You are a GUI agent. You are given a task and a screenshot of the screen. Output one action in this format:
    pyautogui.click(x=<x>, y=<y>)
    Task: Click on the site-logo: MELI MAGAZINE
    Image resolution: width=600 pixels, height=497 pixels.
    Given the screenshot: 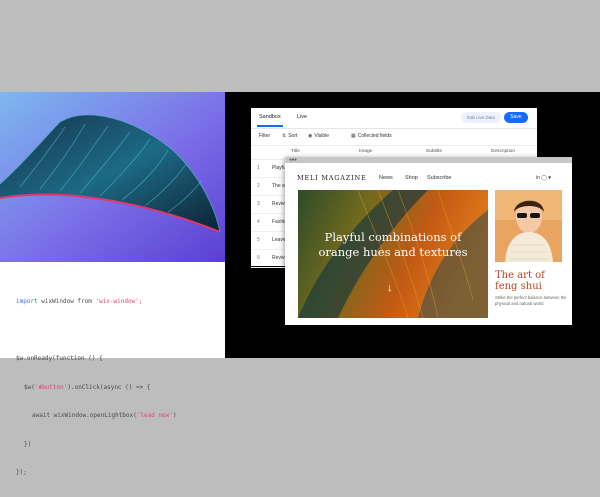 What is the action you would take?
    pyautogui.click(x=332, y=178)
    